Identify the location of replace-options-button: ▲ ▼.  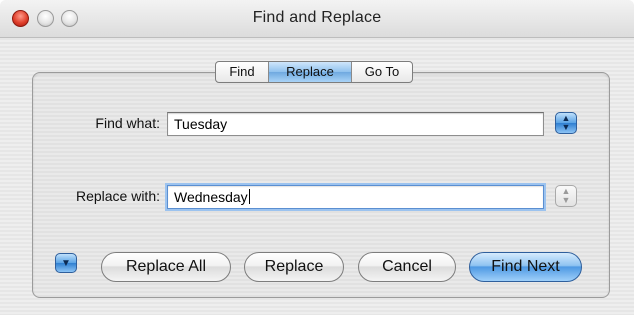
(566, 196).